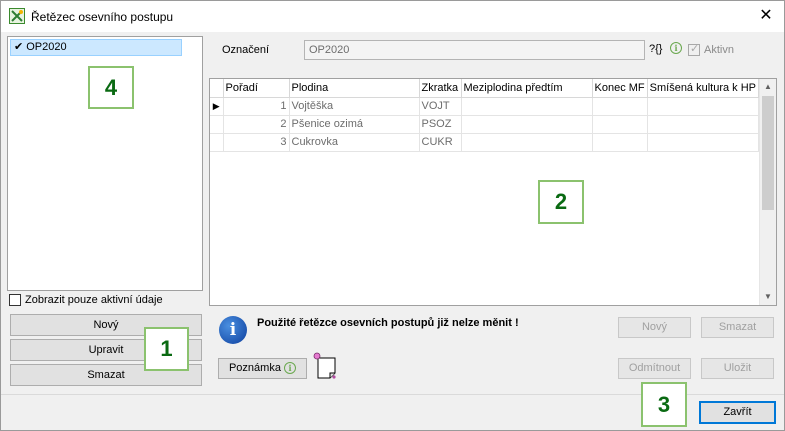 This screenshot has height=431, width=785. Describe the element at coordinates (474, 50) in the screenshot. I see `designation-input: OP2020` at that location.